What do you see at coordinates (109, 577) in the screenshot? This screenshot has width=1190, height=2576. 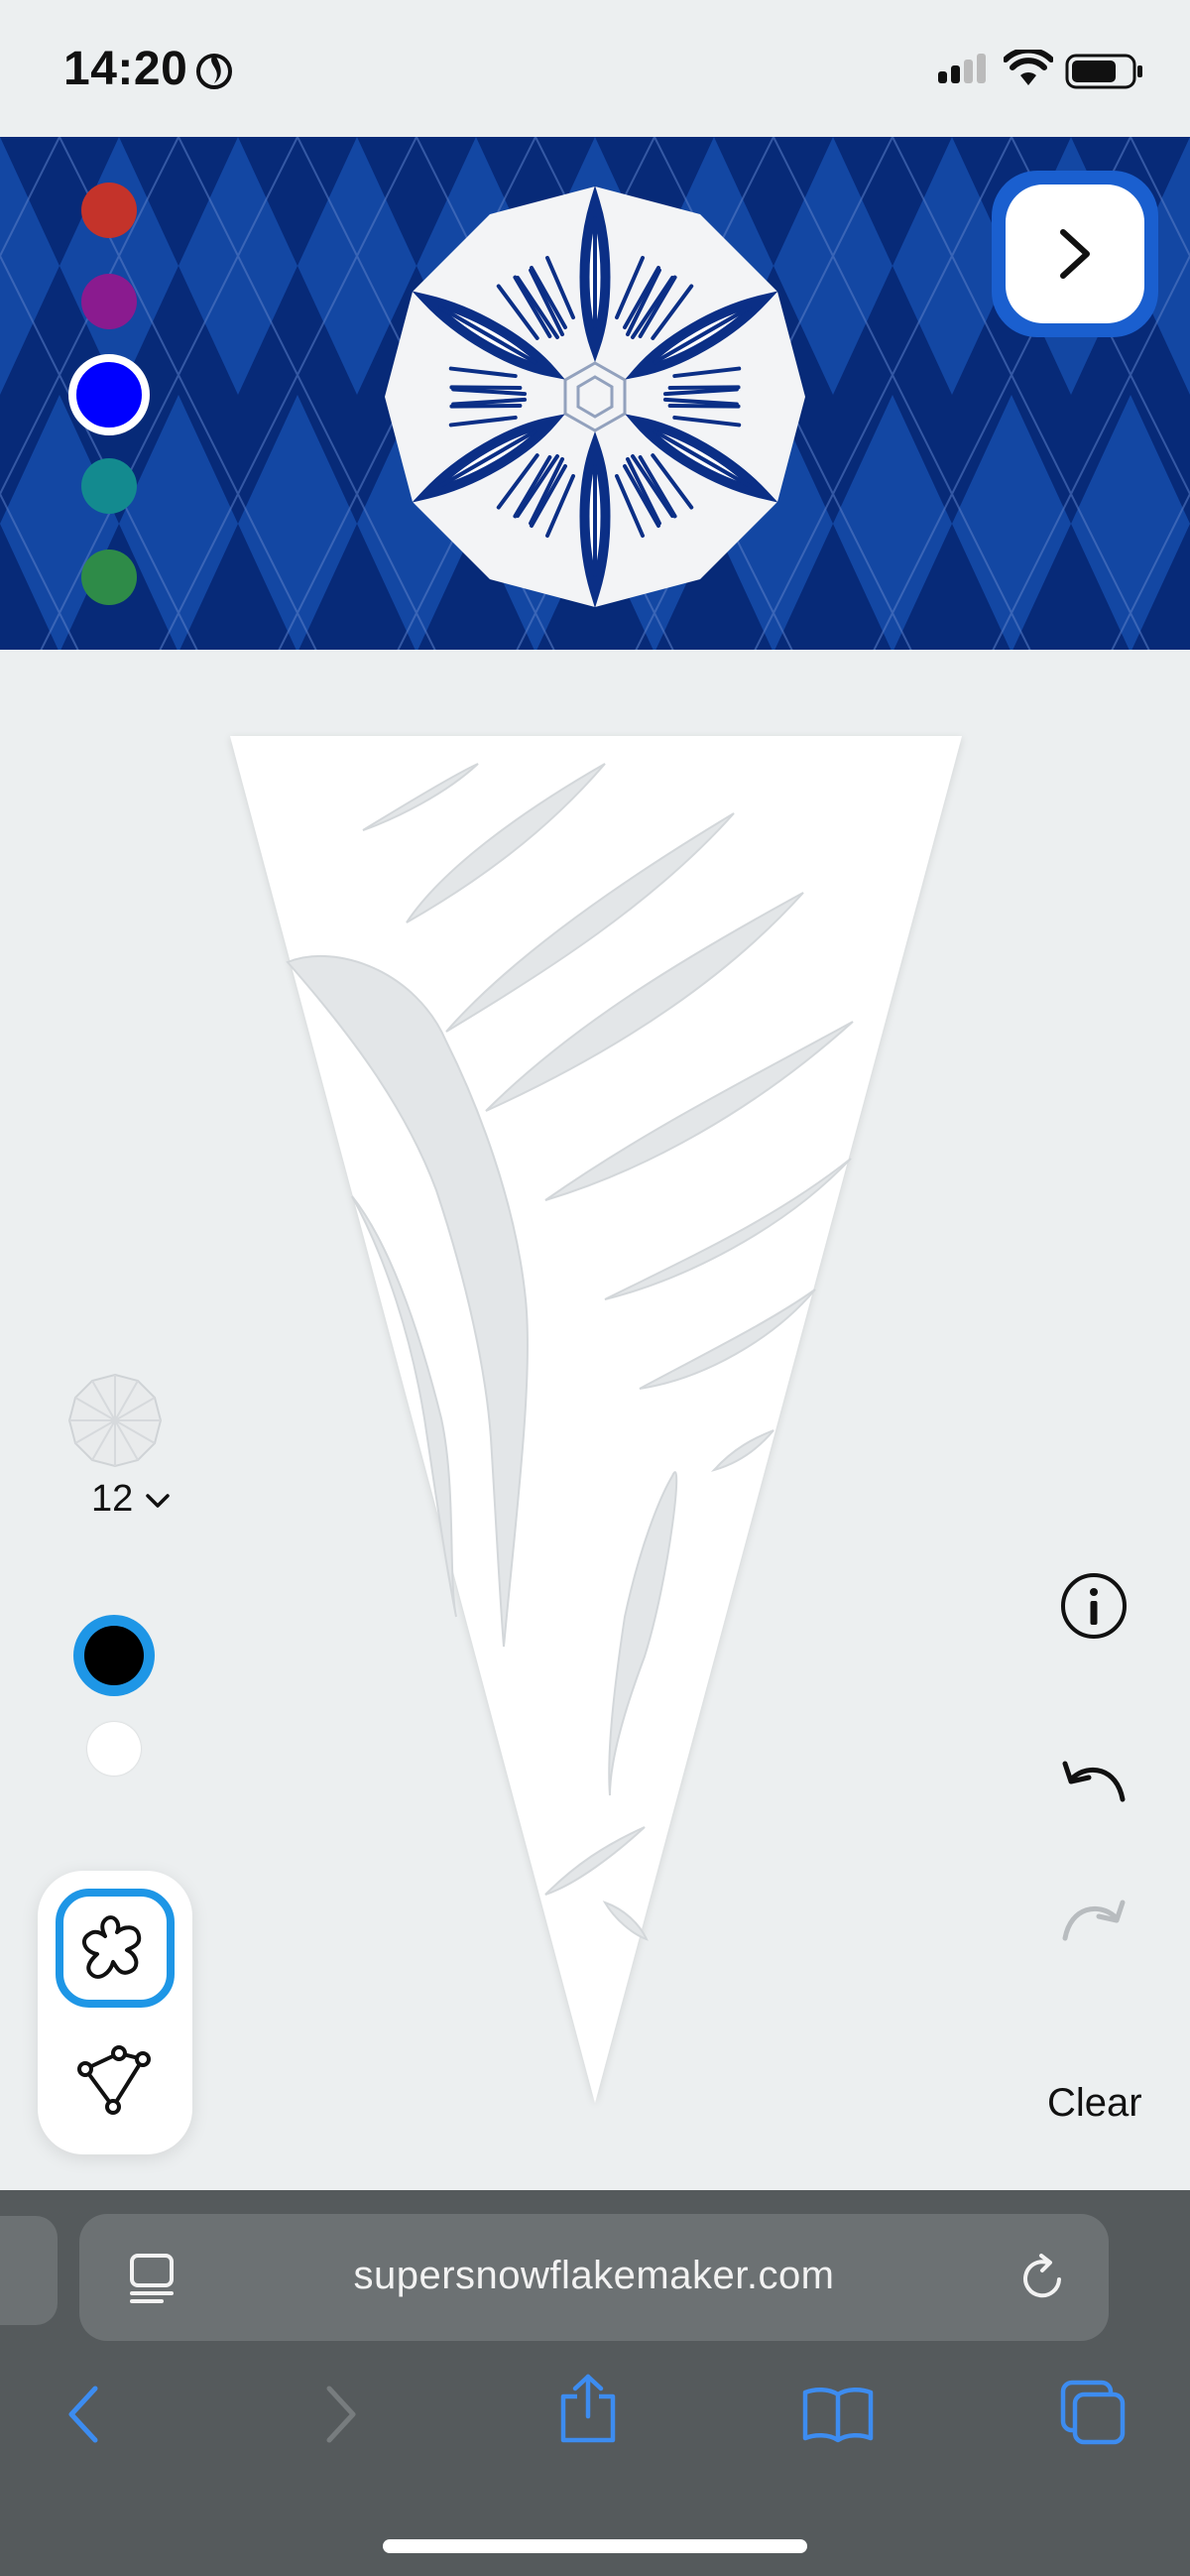 I see `swatch-green` at bounding box center [109, 577].